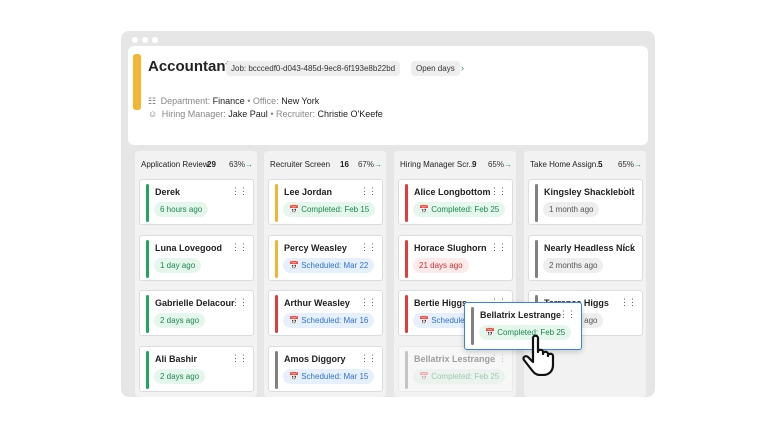 Image resolution: width=780 pixels, height=439 pixels. I want to click on status-badge: 1 day ago, so click(178, 265).